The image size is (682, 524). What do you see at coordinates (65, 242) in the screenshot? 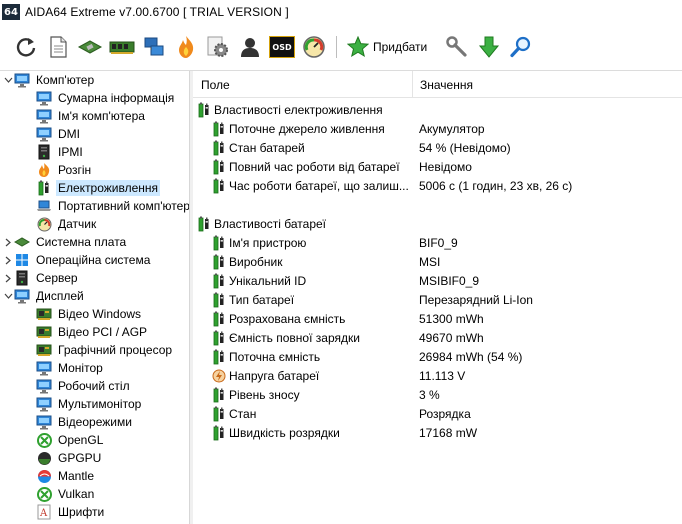
I see `tree-item: Системна плата` at bounding box center [65, 242].